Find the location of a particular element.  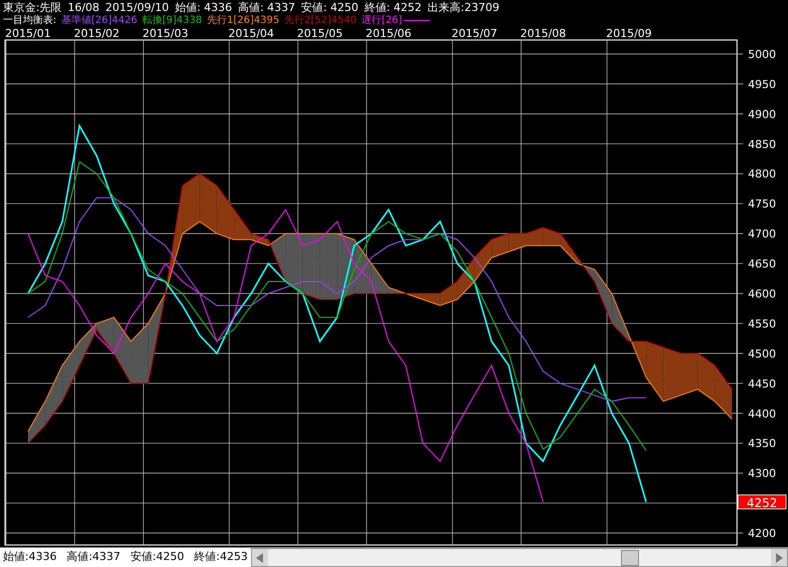

legend-label: 遅行[26] is located at coordinates (382, 21).